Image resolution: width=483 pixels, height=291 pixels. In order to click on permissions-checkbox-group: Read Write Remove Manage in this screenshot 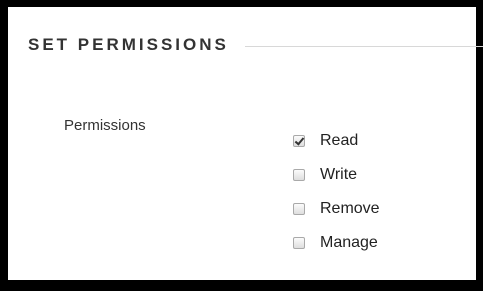, I will do `click(336, 192)`.